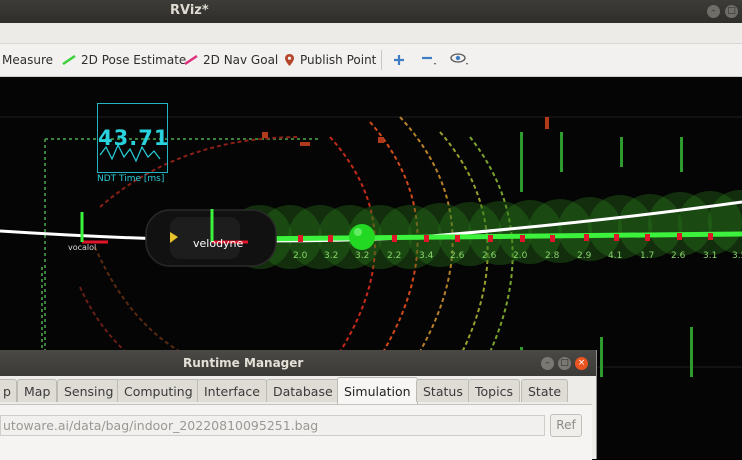  I want to click on pose-estimate-label: 2D Pose Estimate, so click(134, 60).